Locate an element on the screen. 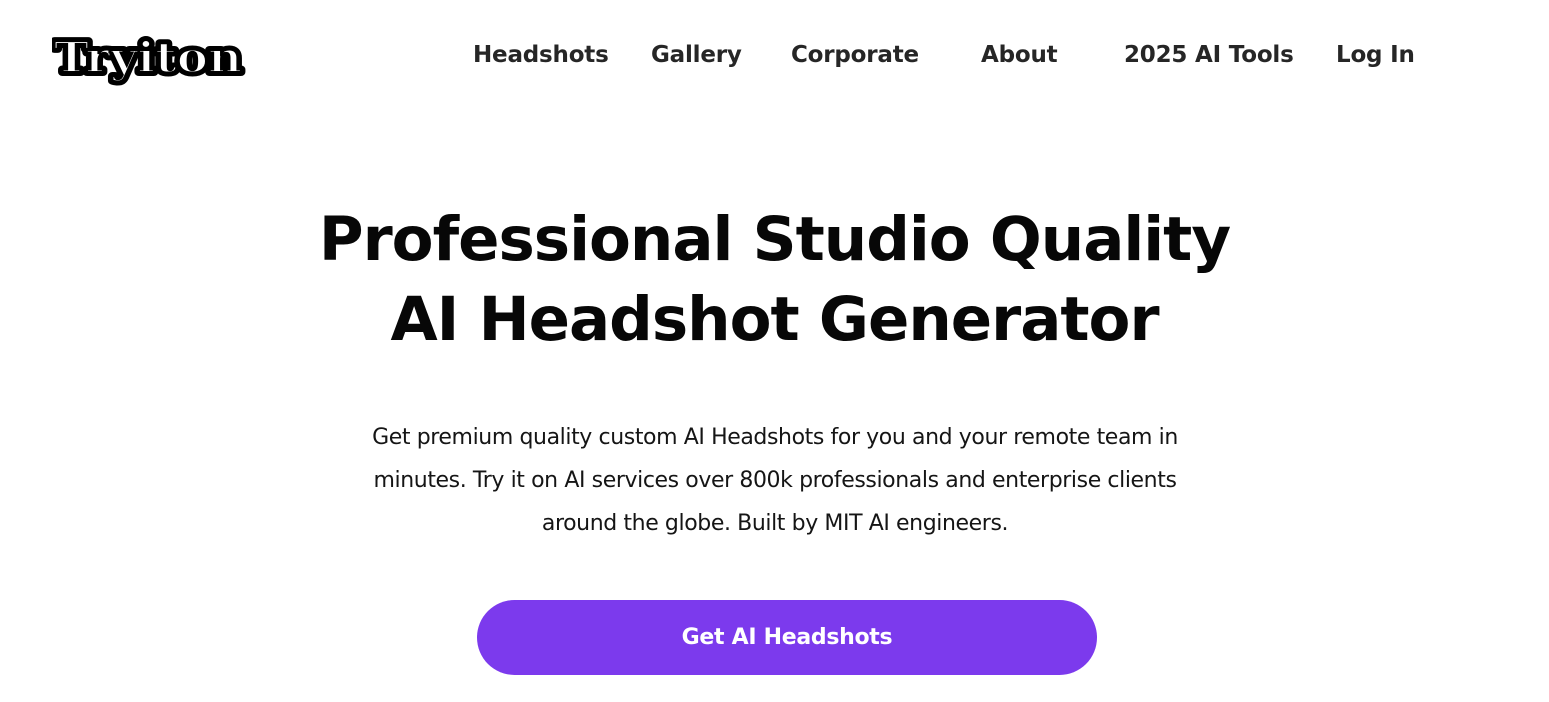 The height and width of the screenshot is (702, 1549). svg-text: Tryiton is located at coordinates (148, 57).